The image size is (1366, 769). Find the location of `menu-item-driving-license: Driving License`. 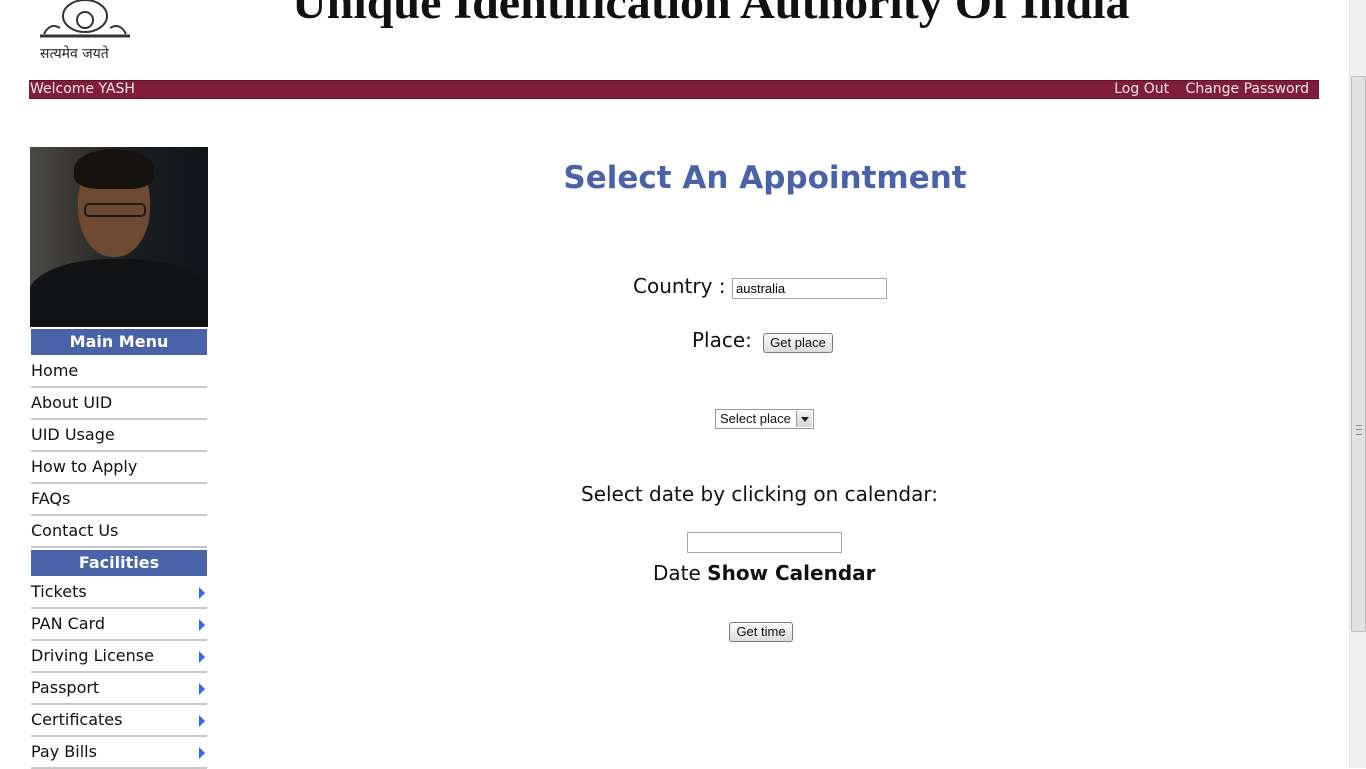

menu-item-driving-license: Driving License is located at coordinates (119, 658).